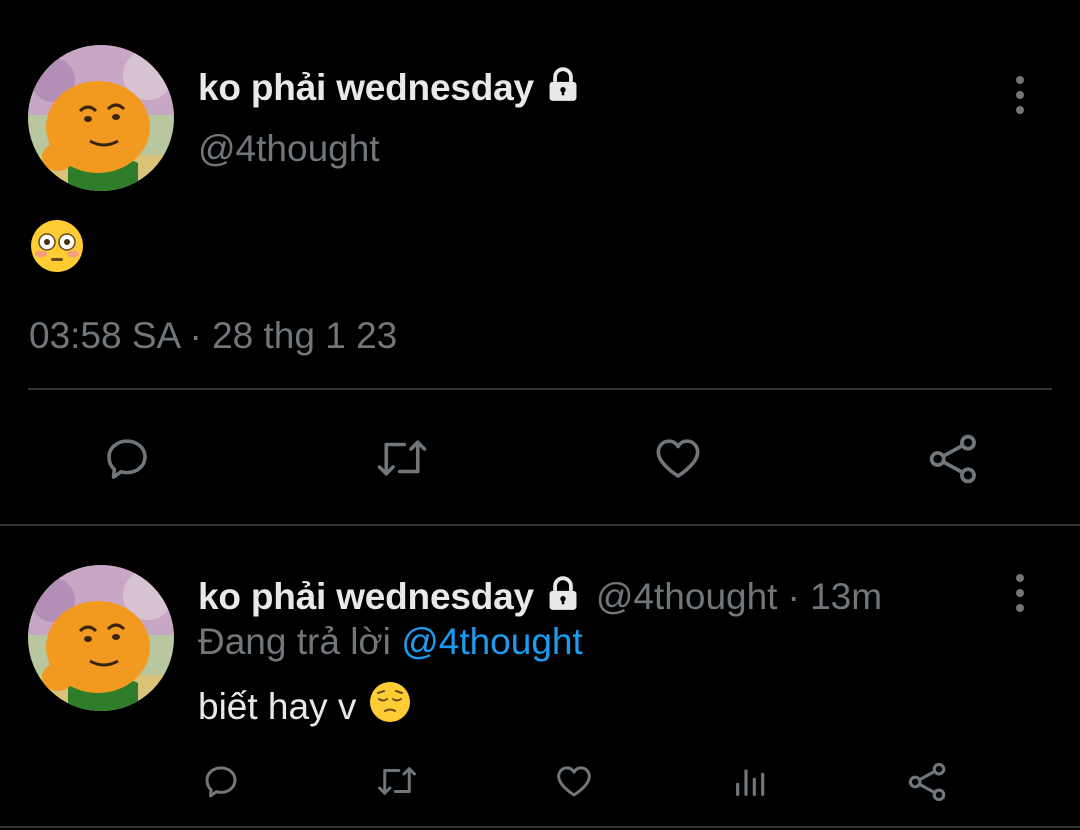 Image resolution: width=1080 pixels, height=830 pixels. What do you see at coordinates (57, 248) in the screenshot?
I see `flushed-face-emoji` at bounding box center [57, 248].